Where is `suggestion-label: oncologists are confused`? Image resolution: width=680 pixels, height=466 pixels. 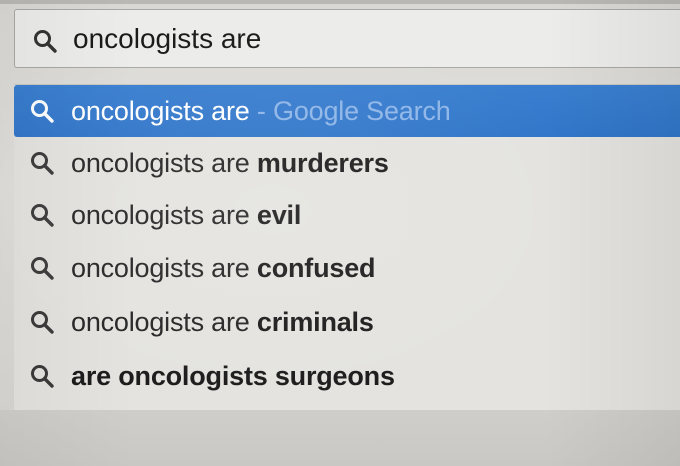 suggestion-label: oncologists are confused is located at coordinates (223, 268).